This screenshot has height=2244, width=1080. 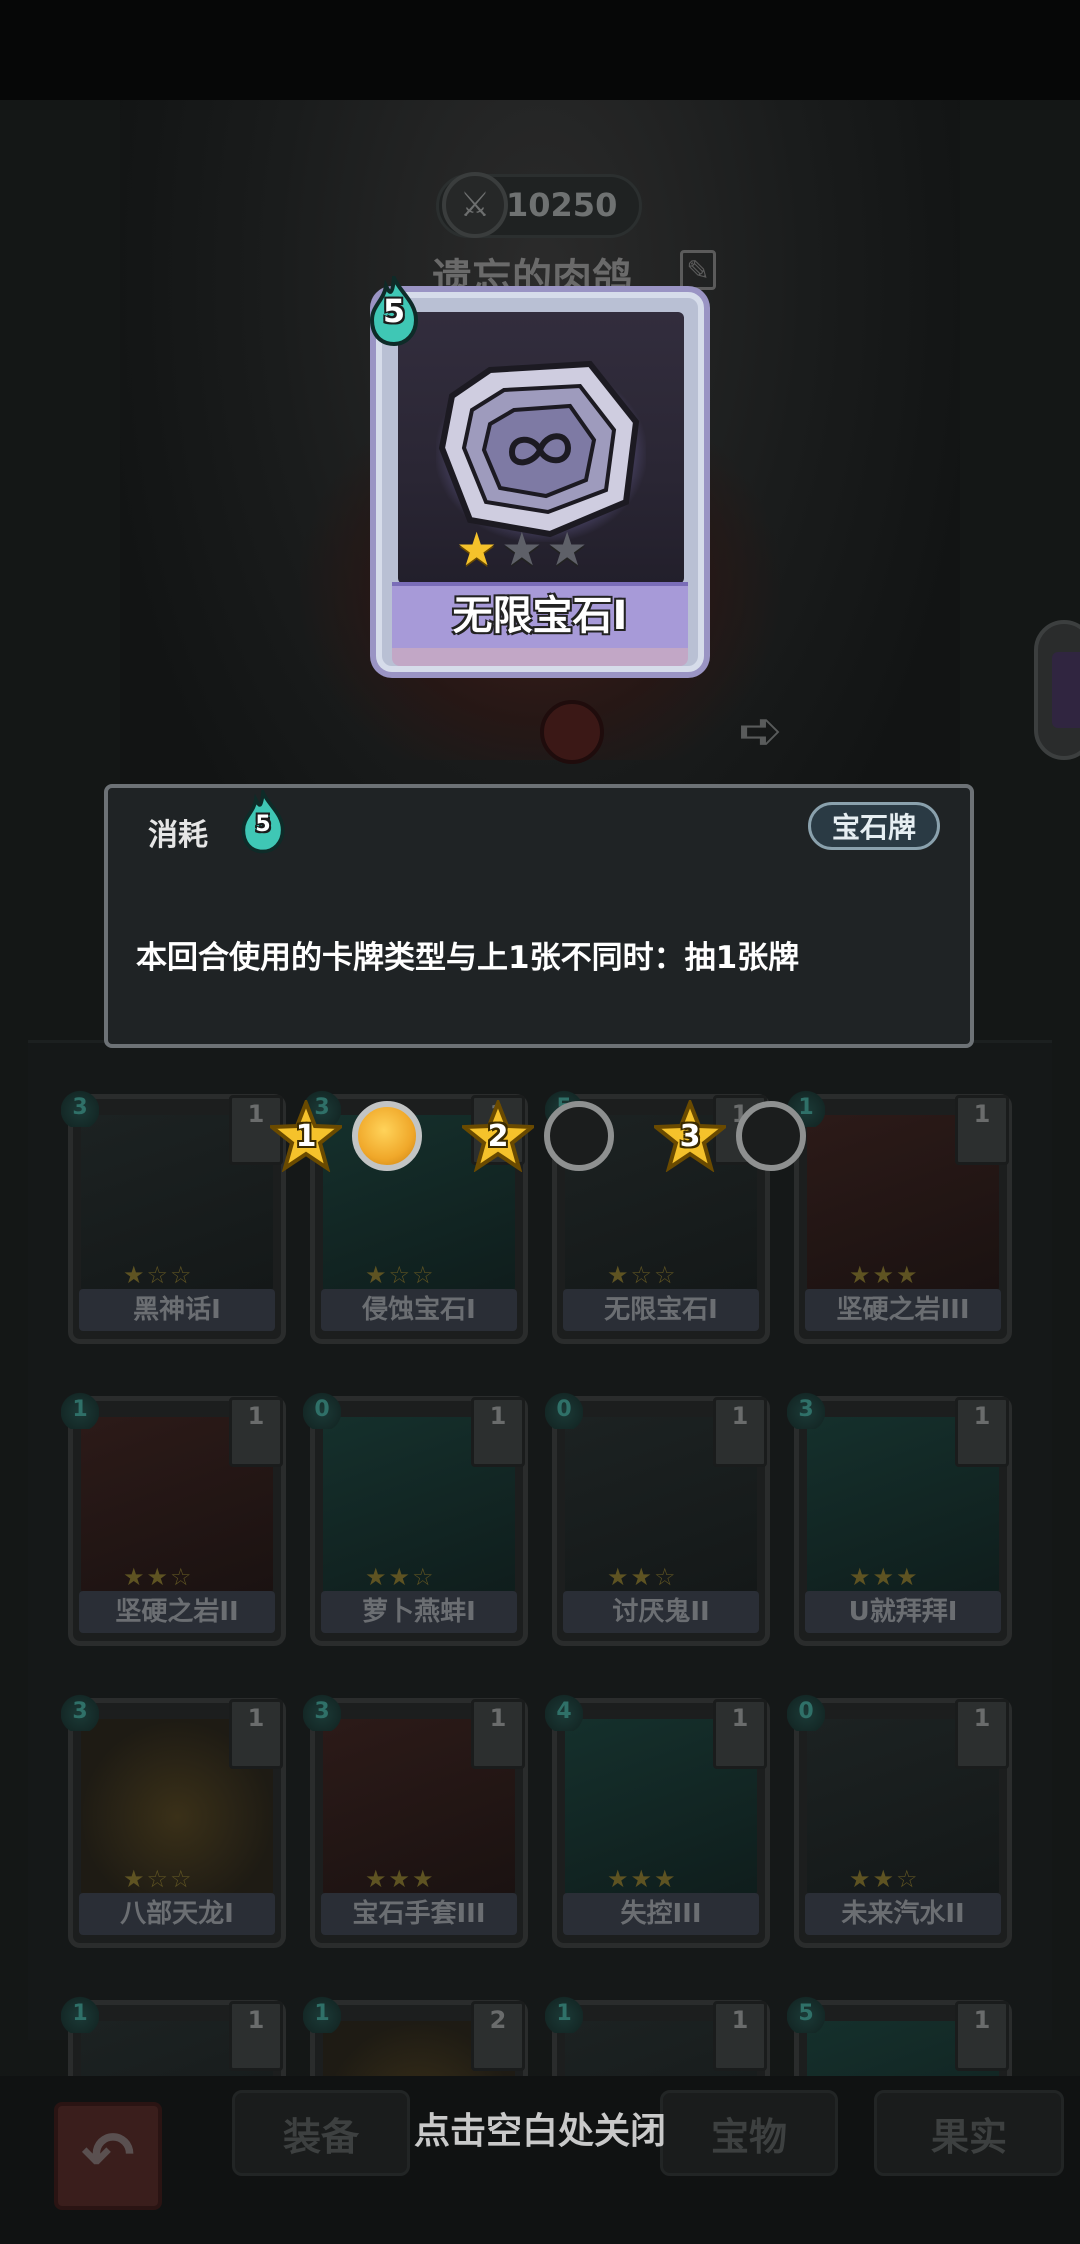 I want to click on status-bar-area, so click(x=540, y=50).